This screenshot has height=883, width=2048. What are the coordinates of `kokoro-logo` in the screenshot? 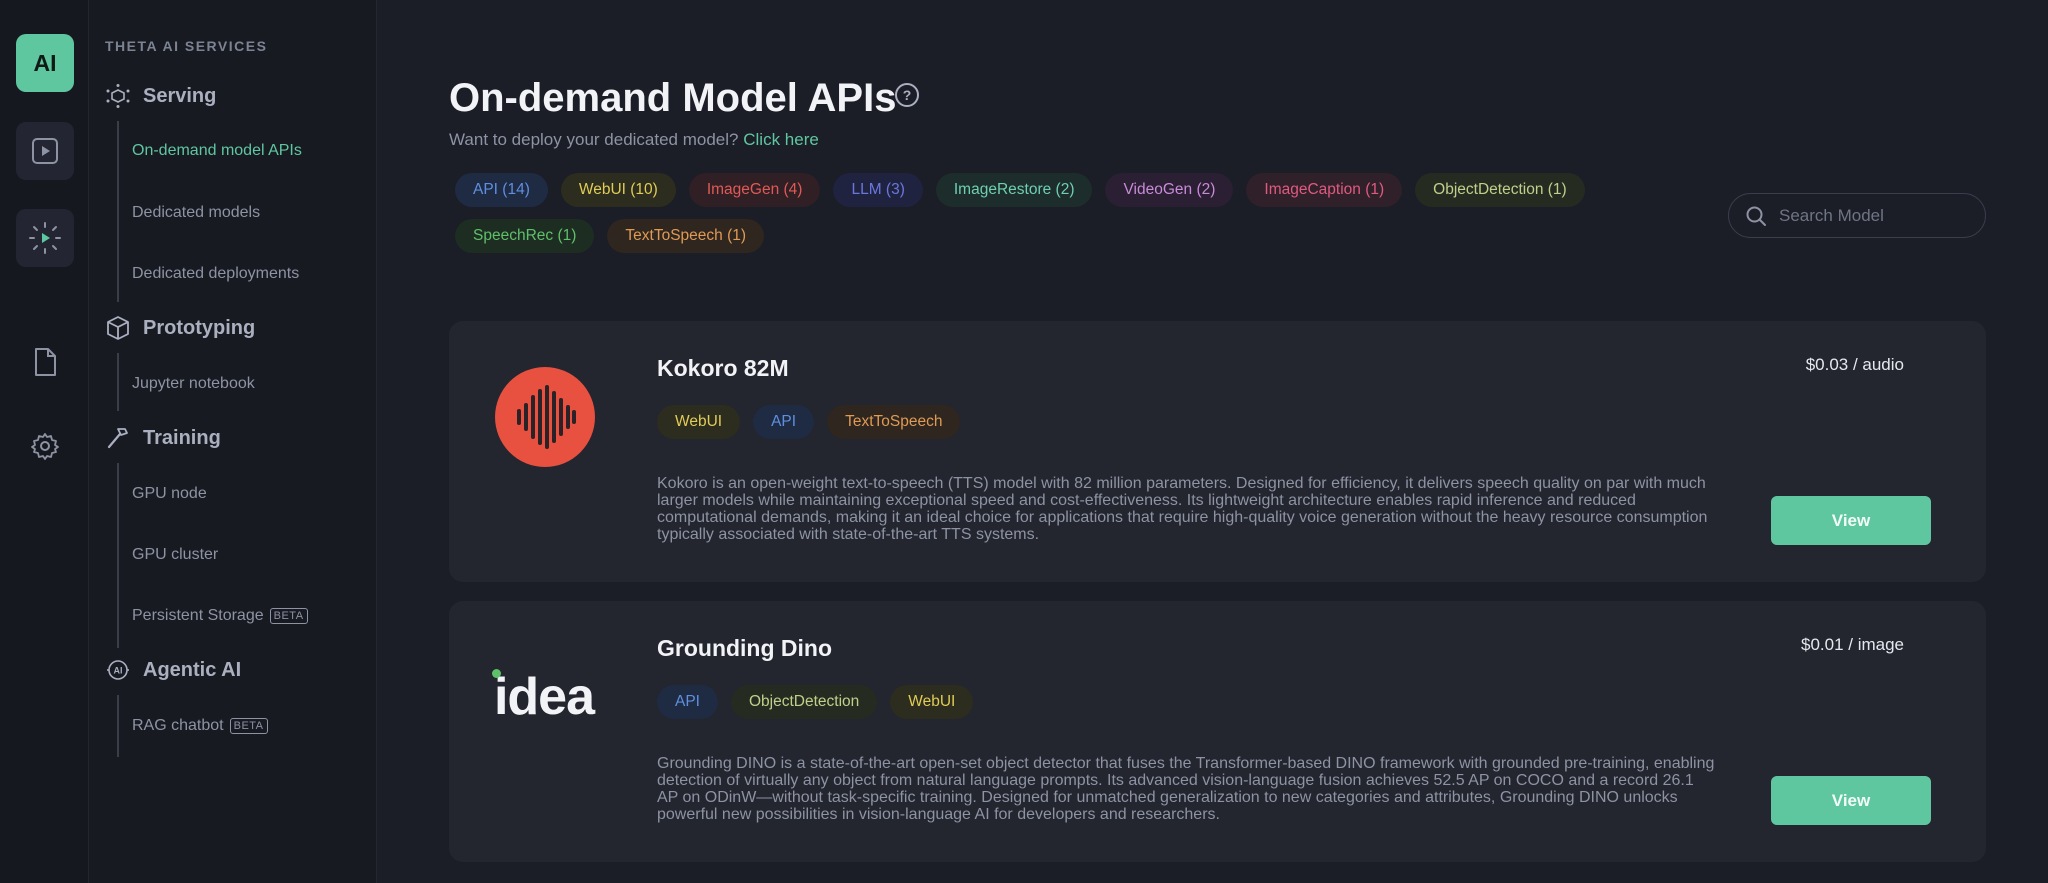 It's located at (545, 417).